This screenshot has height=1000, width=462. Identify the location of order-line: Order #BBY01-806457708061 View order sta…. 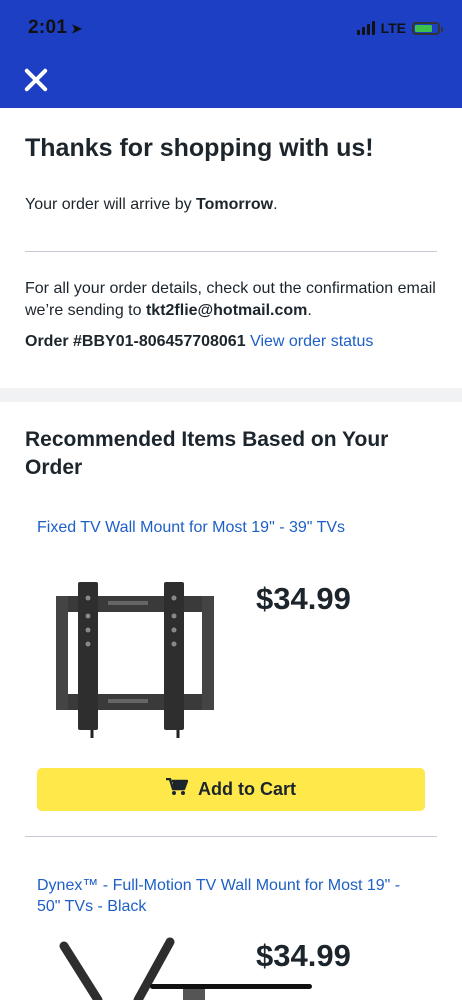
(199, 342).